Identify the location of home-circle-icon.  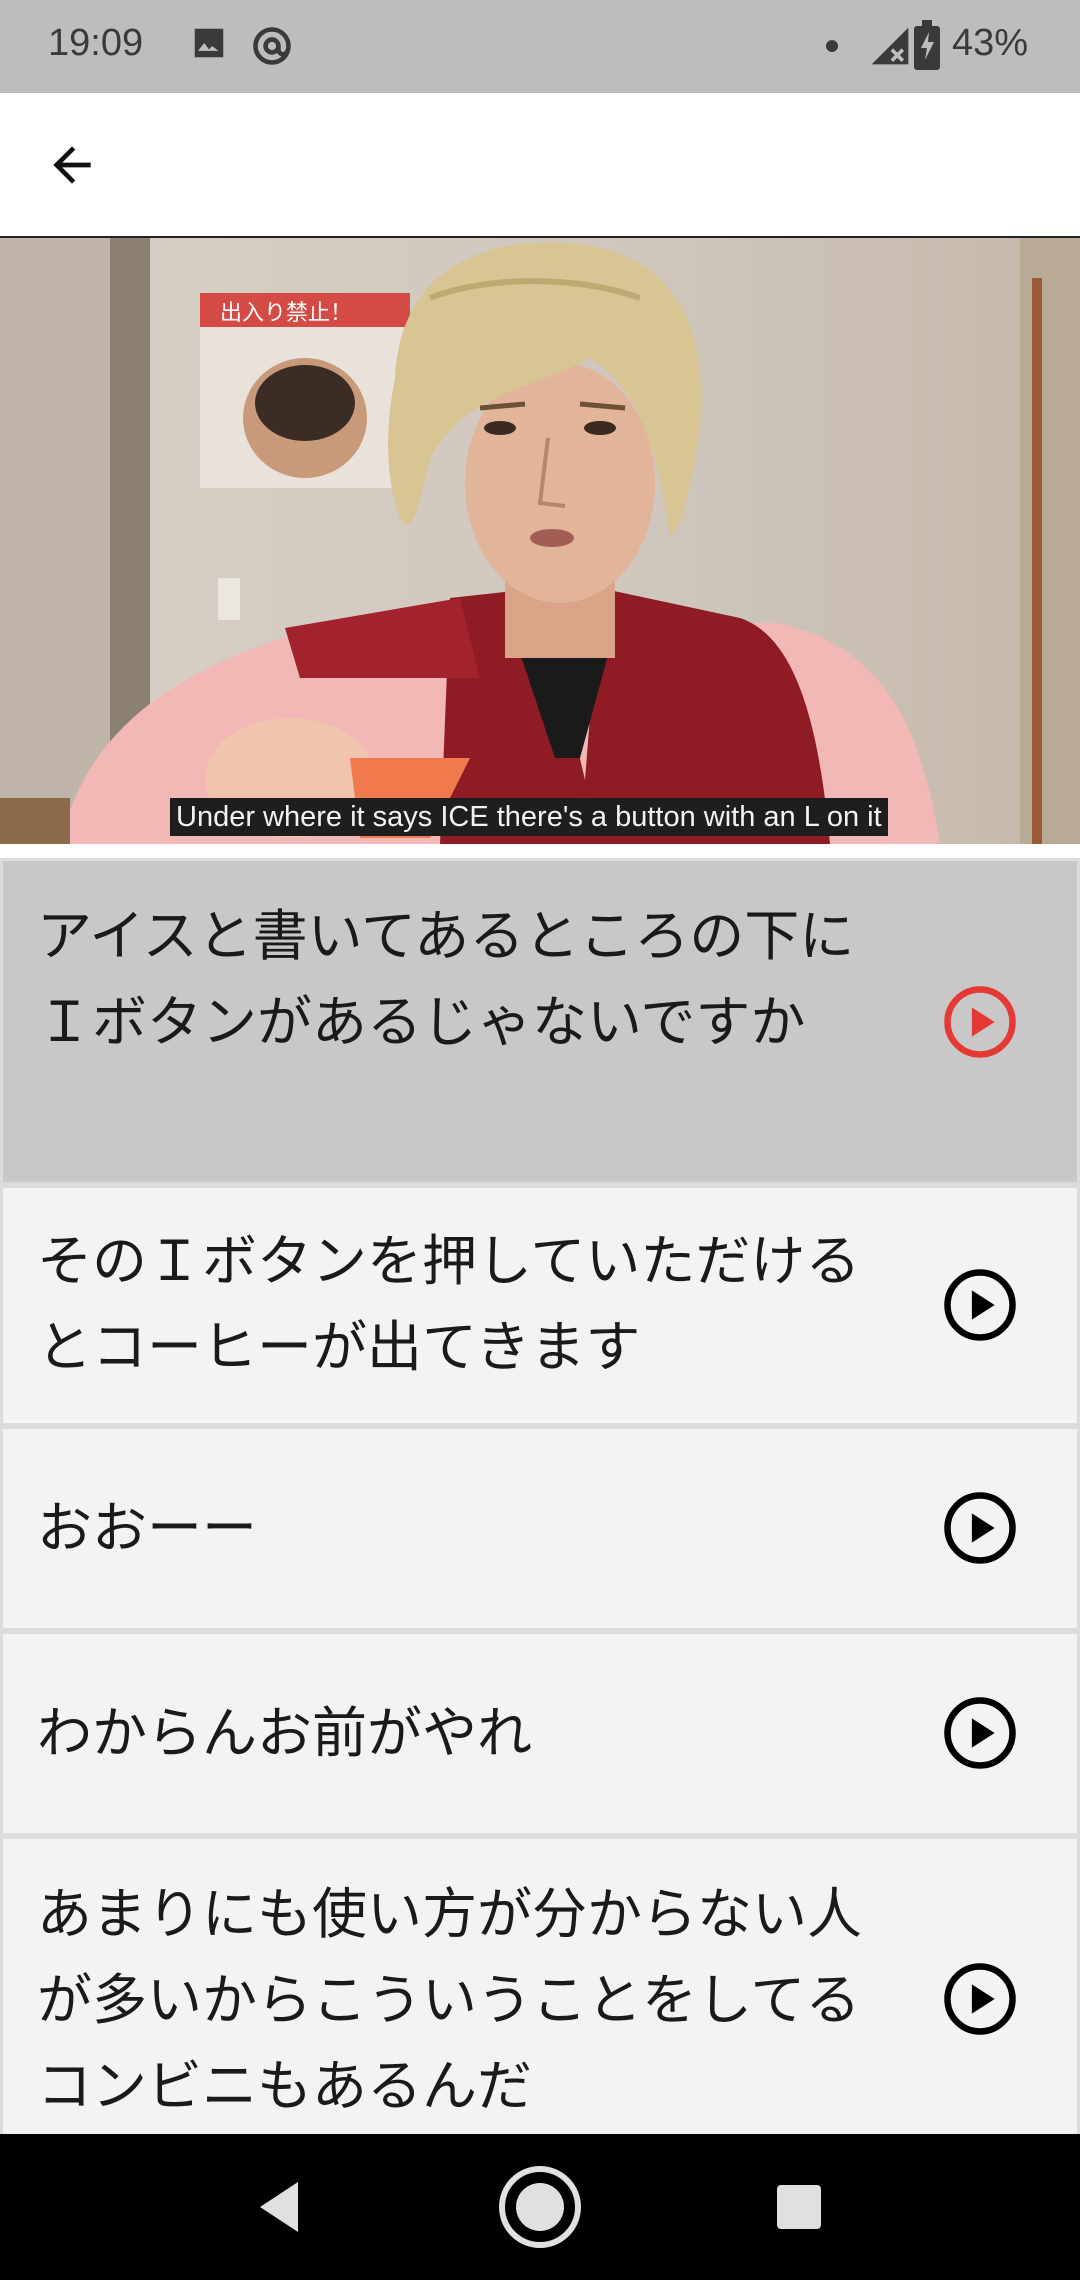
(540, 2207).